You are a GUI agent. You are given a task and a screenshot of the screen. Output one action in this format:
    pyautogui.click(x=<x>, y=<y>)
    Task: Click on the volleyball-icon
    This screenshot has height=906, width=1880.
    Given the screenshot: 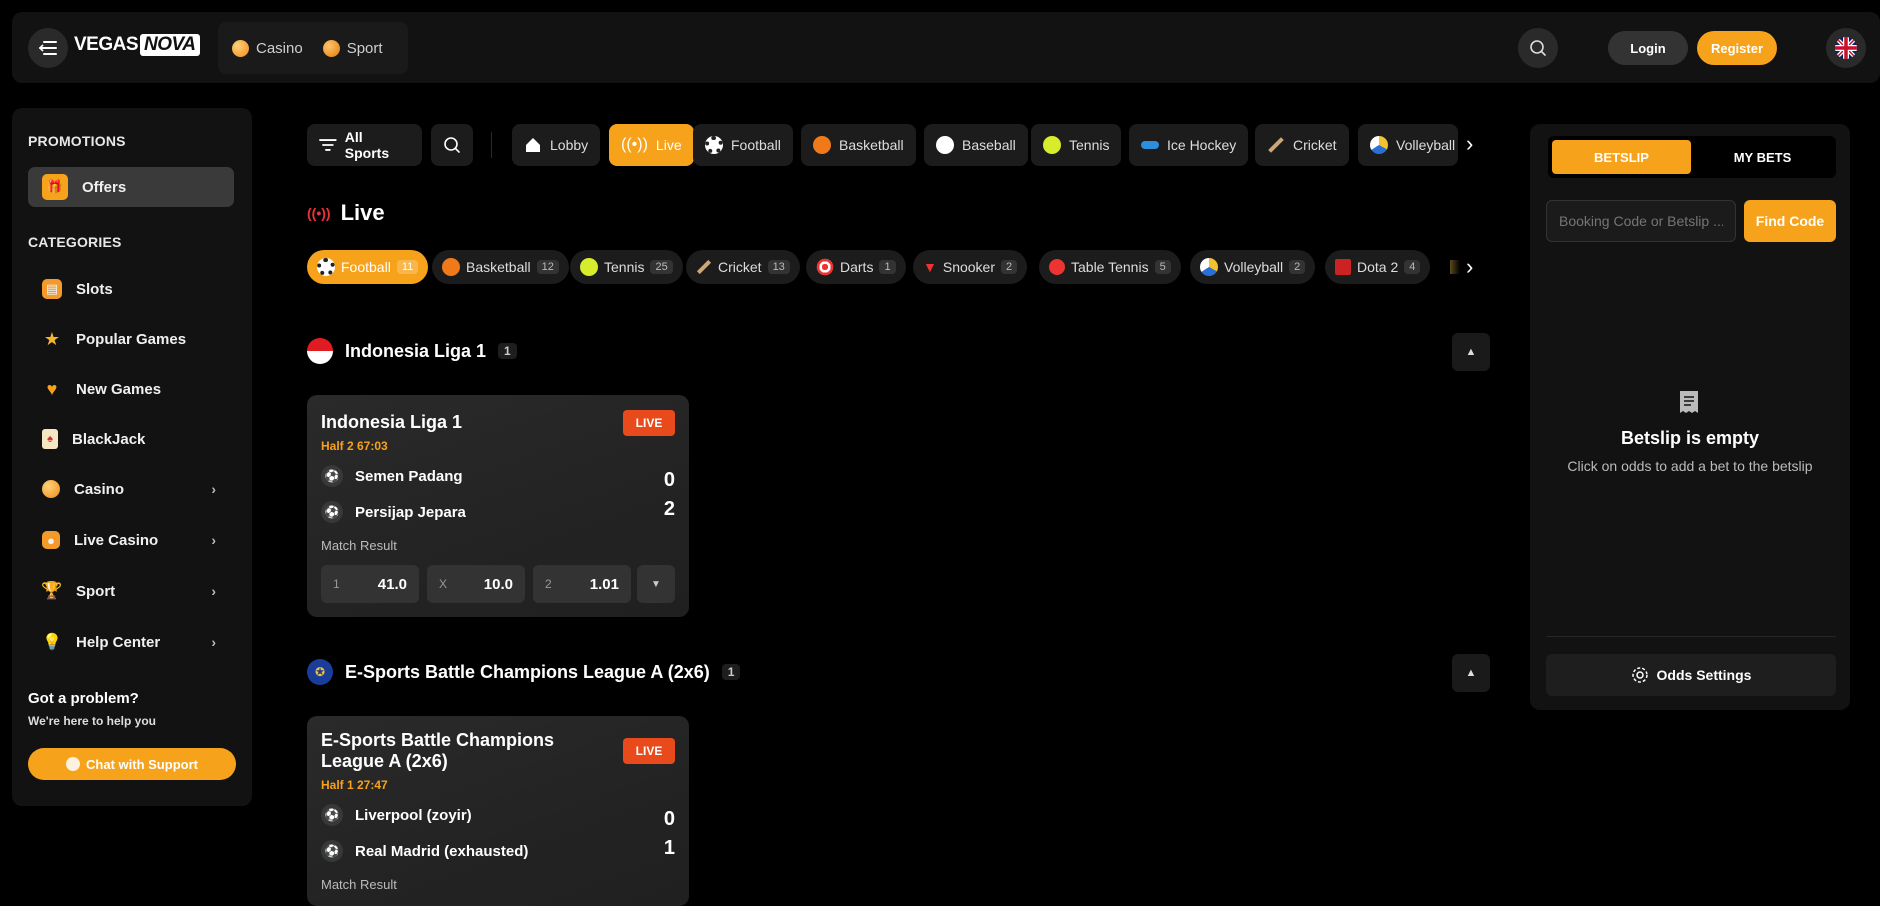 What is the action you would take?
    pyautogui.click(x=1209, y=267)
    